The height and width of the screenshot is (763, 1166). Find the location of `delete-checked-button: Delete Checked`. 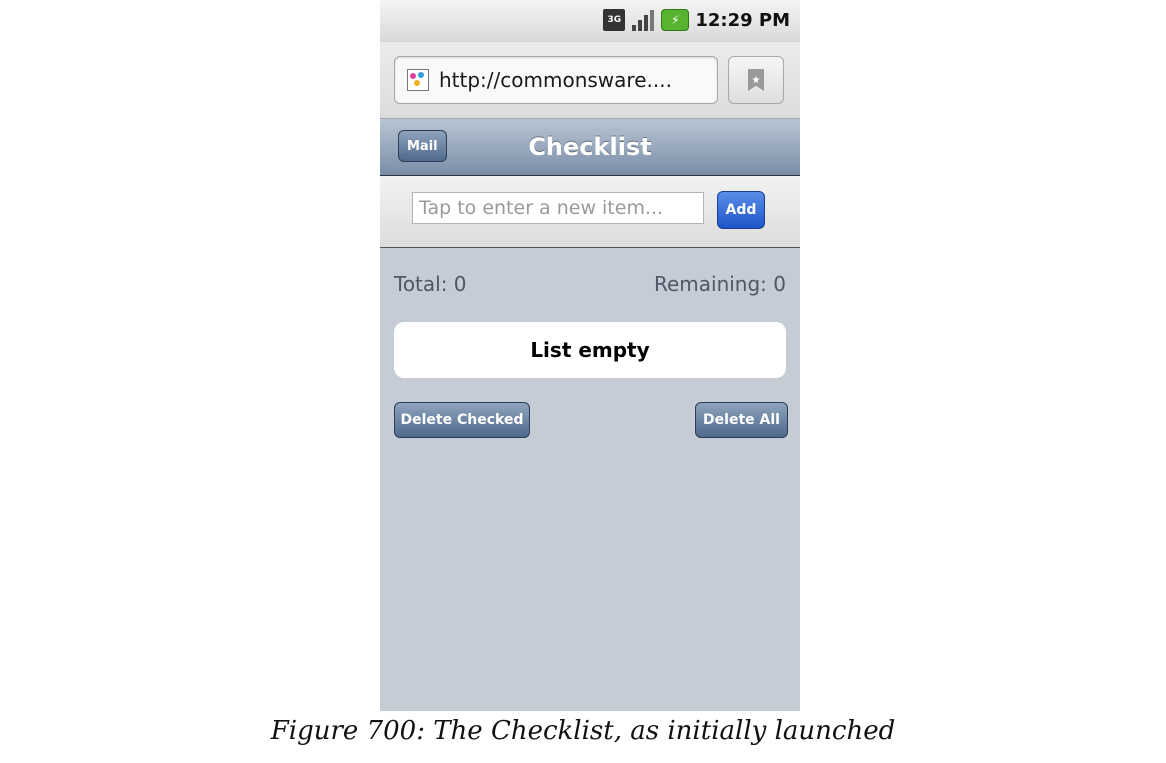

delete-checked-button: Delete Checked is located at coordinates (462, 420).